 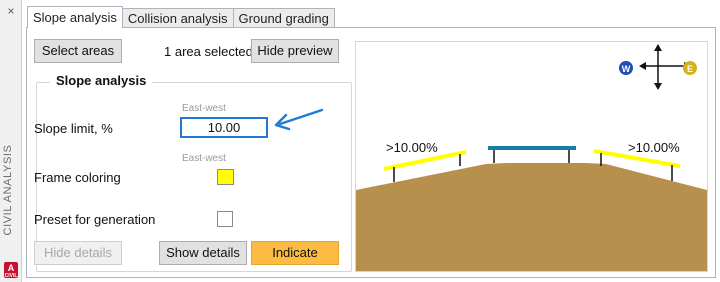 I want to click on app-logo-icon: A CIVIL, so click(x=11, y=270).